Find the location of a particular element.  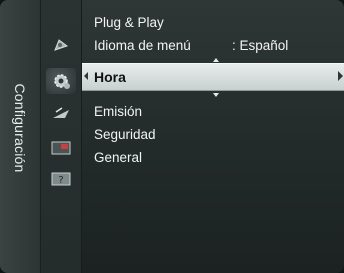

menu-item-hora-selected: Hora is located at coordinates (213, 77).